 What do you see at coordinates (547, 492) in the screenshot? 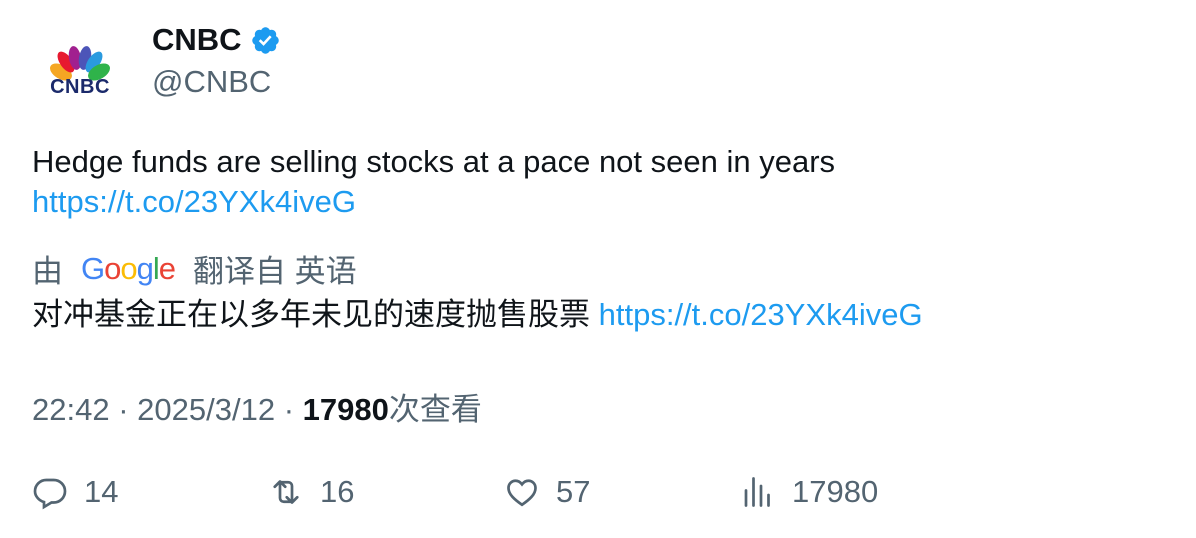
I see `like-button: 57` at bounding box center [547, 492].